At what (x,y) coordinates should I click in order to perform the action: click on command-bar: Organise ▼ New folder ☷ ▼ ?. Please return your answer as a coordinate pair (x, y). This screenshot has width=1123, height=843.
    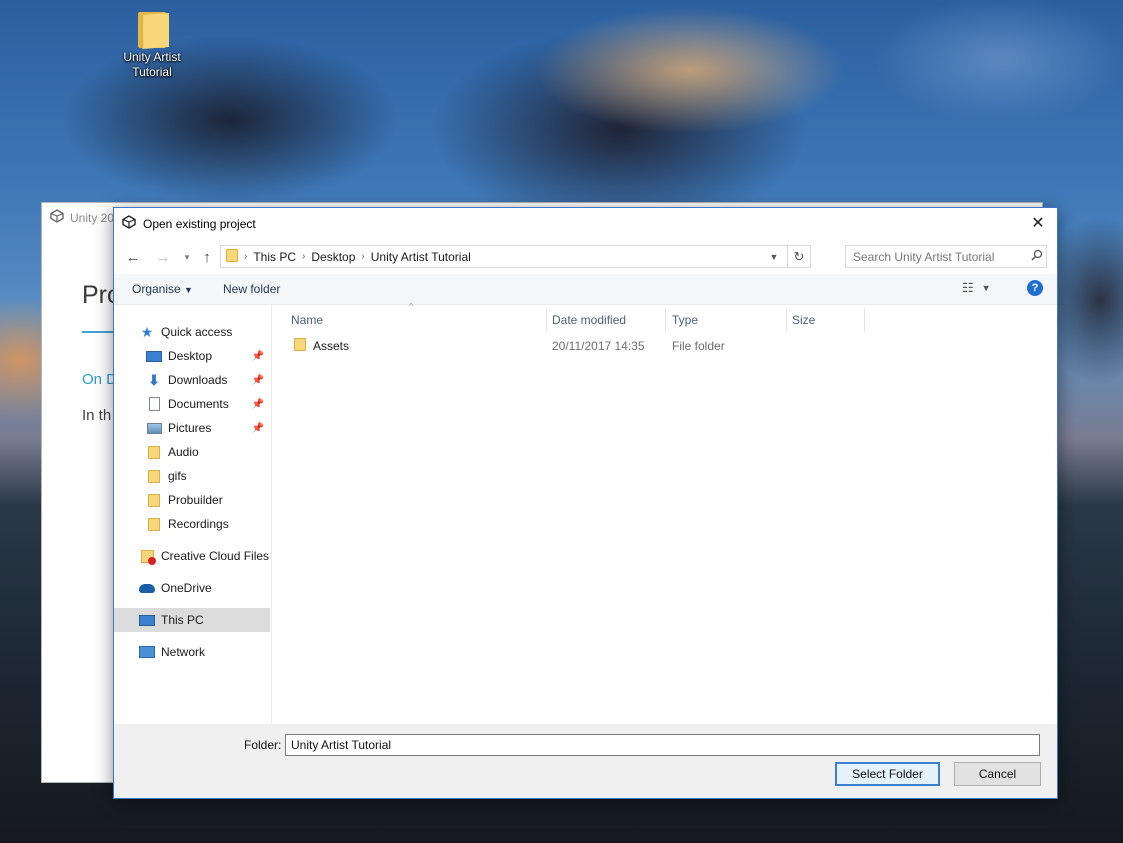
    Looking at the image, I should click on (585, 289).